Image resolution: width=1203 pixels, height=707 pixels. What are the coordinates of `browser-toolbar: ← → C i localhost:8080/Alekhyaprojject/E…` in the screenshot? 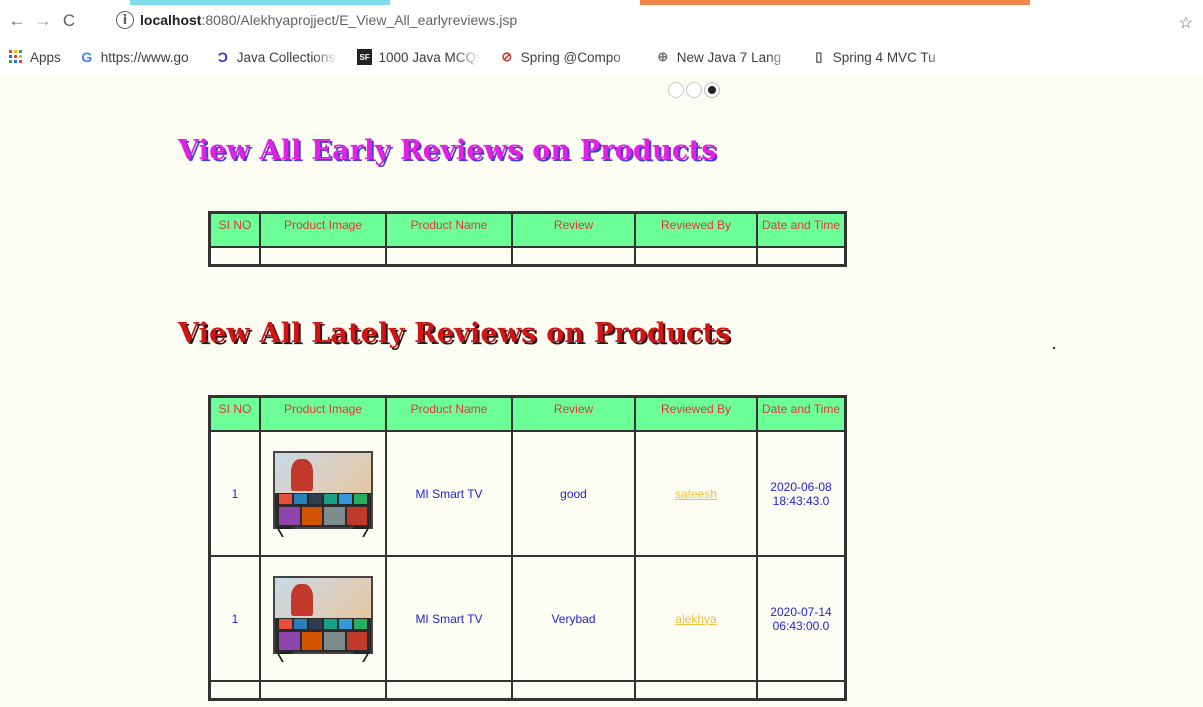 It's located at (601, 20).